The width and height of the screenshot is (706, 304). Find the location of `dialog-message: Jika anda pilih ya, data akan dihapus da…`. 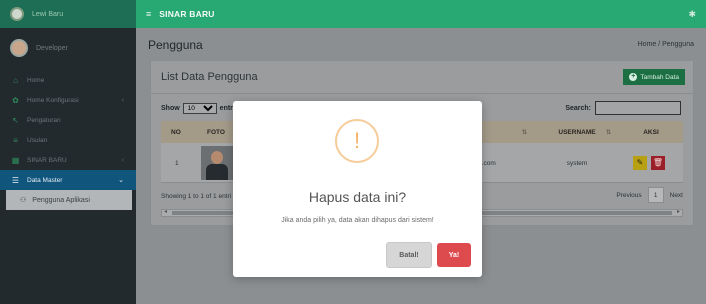

dialog-message: Jika anda pilih ya, data akan dihapus da… is located at coordinates (357, 220).